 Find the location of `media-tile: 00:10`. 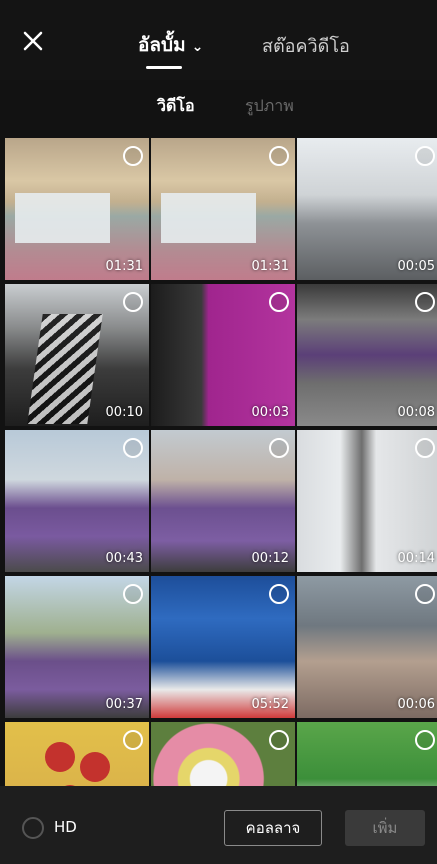

media-tile: 00:10 is located at coordinates (77, 355).